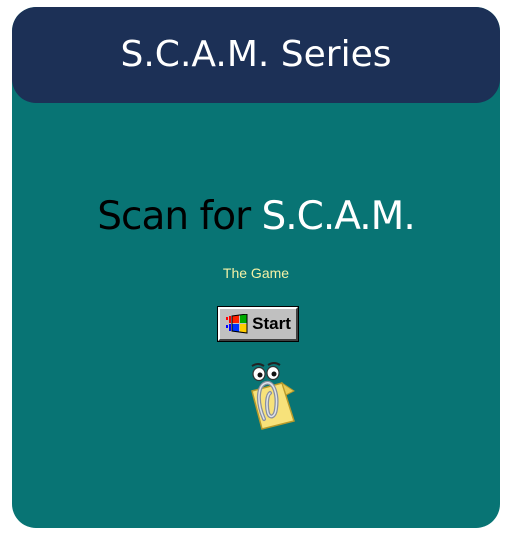 Image resolution: width=512 pixels, height=545 pixels. What do you see at coordinates (237, 323) in the screenshot?
I see `windows-logo-icon` at bounding box center [237, 323].